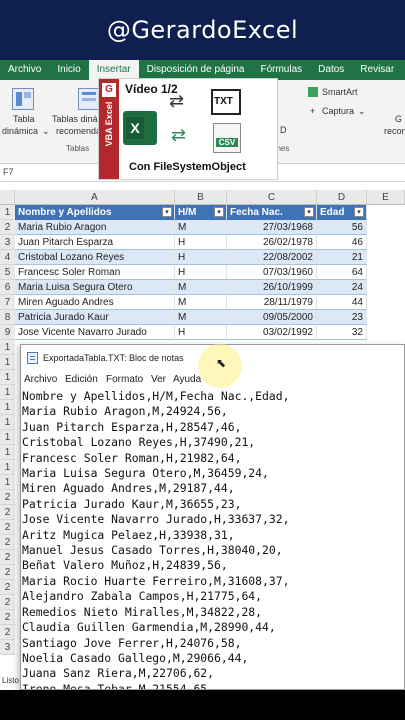 The height and width of the screenshot is (720, 405). I want to click on notepad-menu-edicion: Edición, so click(81, 379).